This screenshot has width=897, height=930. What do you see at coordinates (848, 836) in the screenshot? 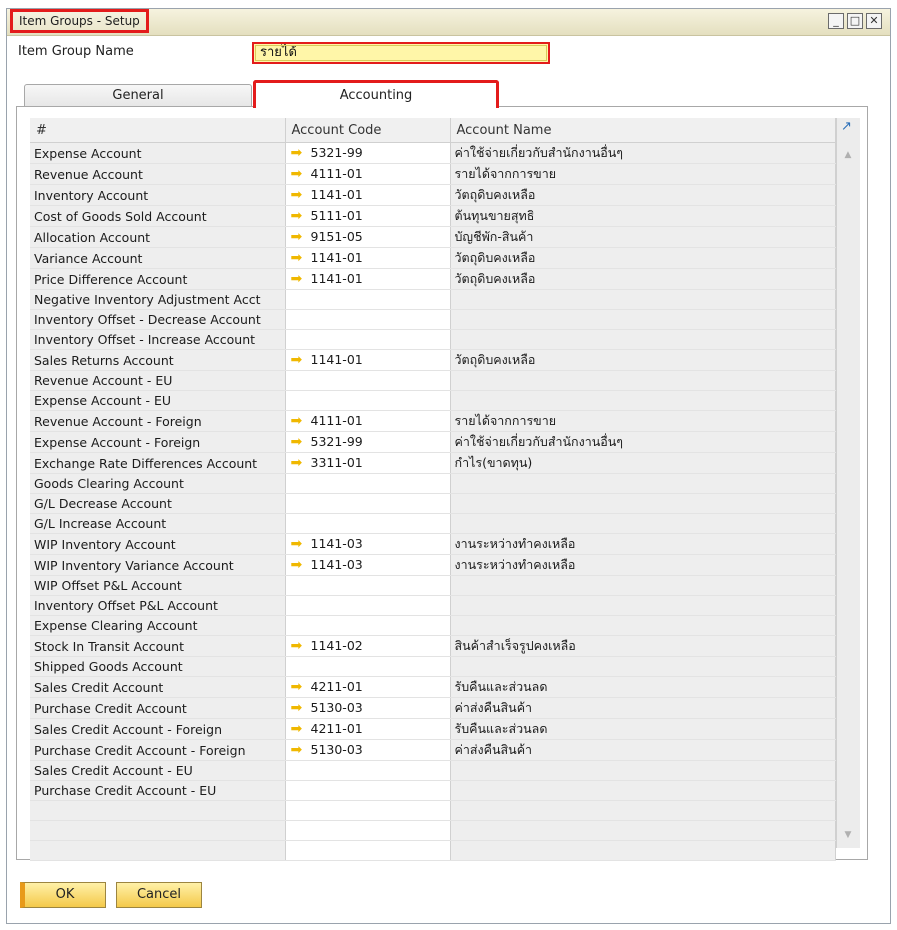
I see `scroll-down-arrow-icon: ▼` at bounding box center [848, 836].